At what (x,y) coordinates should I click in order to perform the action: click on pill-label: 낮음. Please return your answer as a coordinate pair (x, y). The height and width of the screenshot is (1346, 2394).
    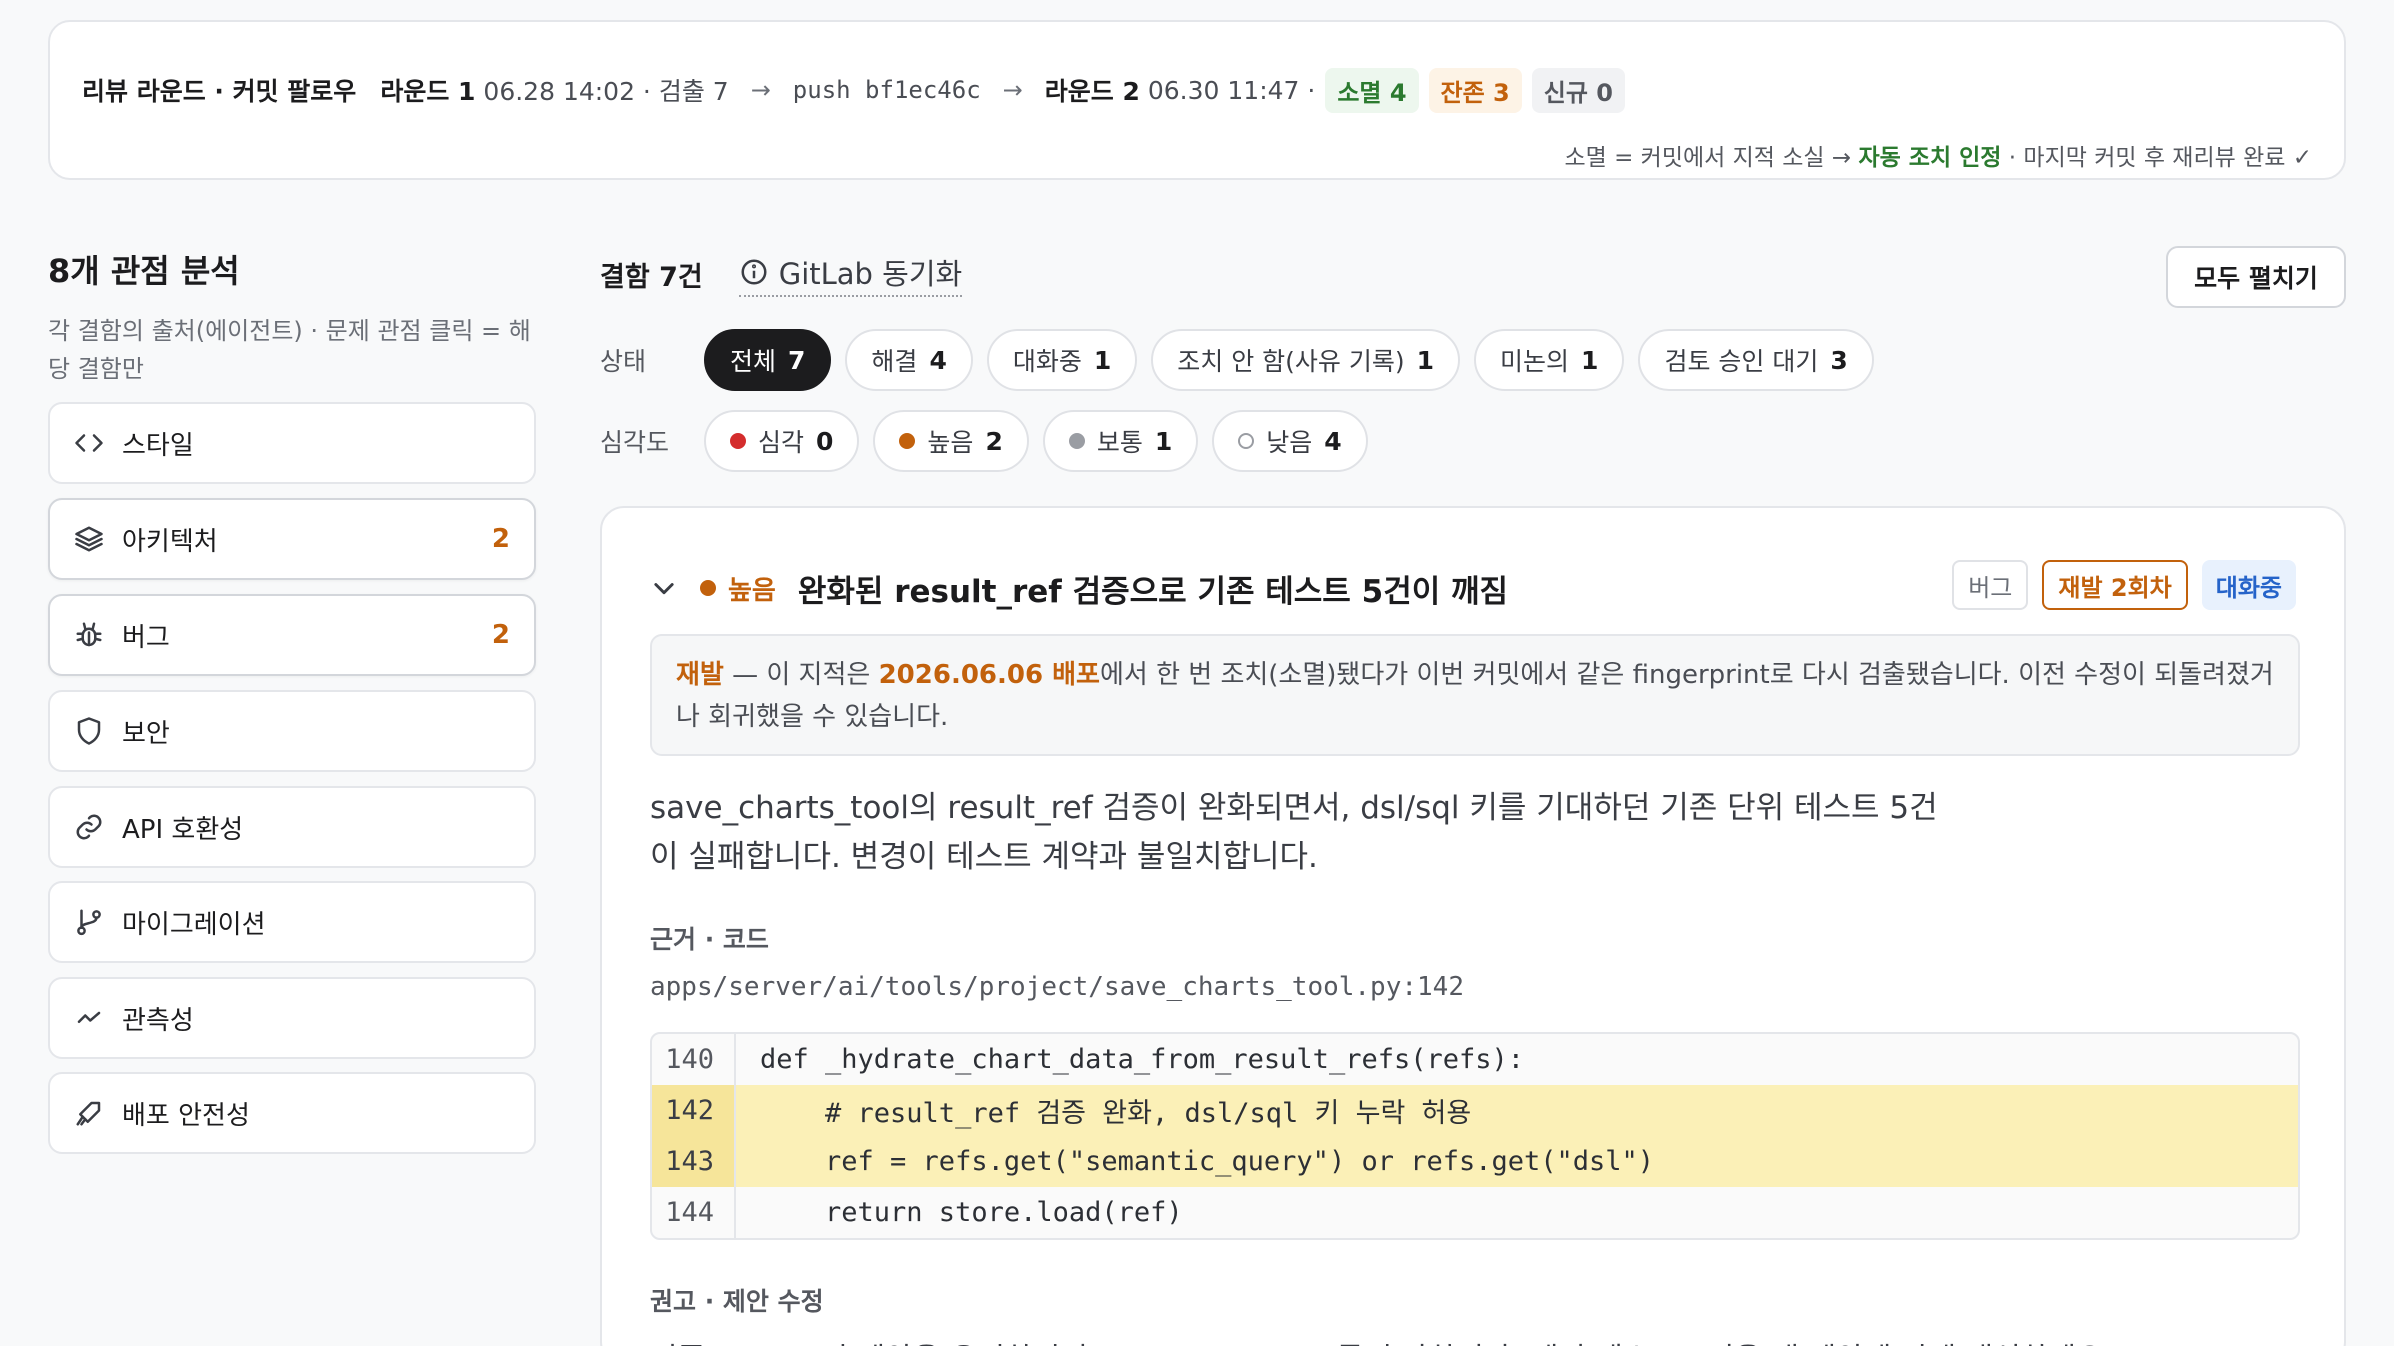
    Looking at the image, I should click on (1289, 442).